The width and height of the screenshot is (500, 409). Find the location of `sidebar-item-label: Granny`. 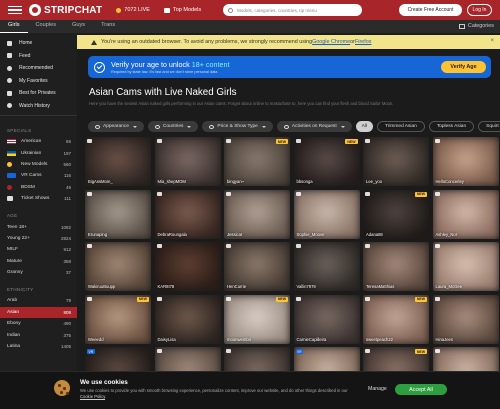

sidebar-item-label: Granny is located at coordinates (15, 273).